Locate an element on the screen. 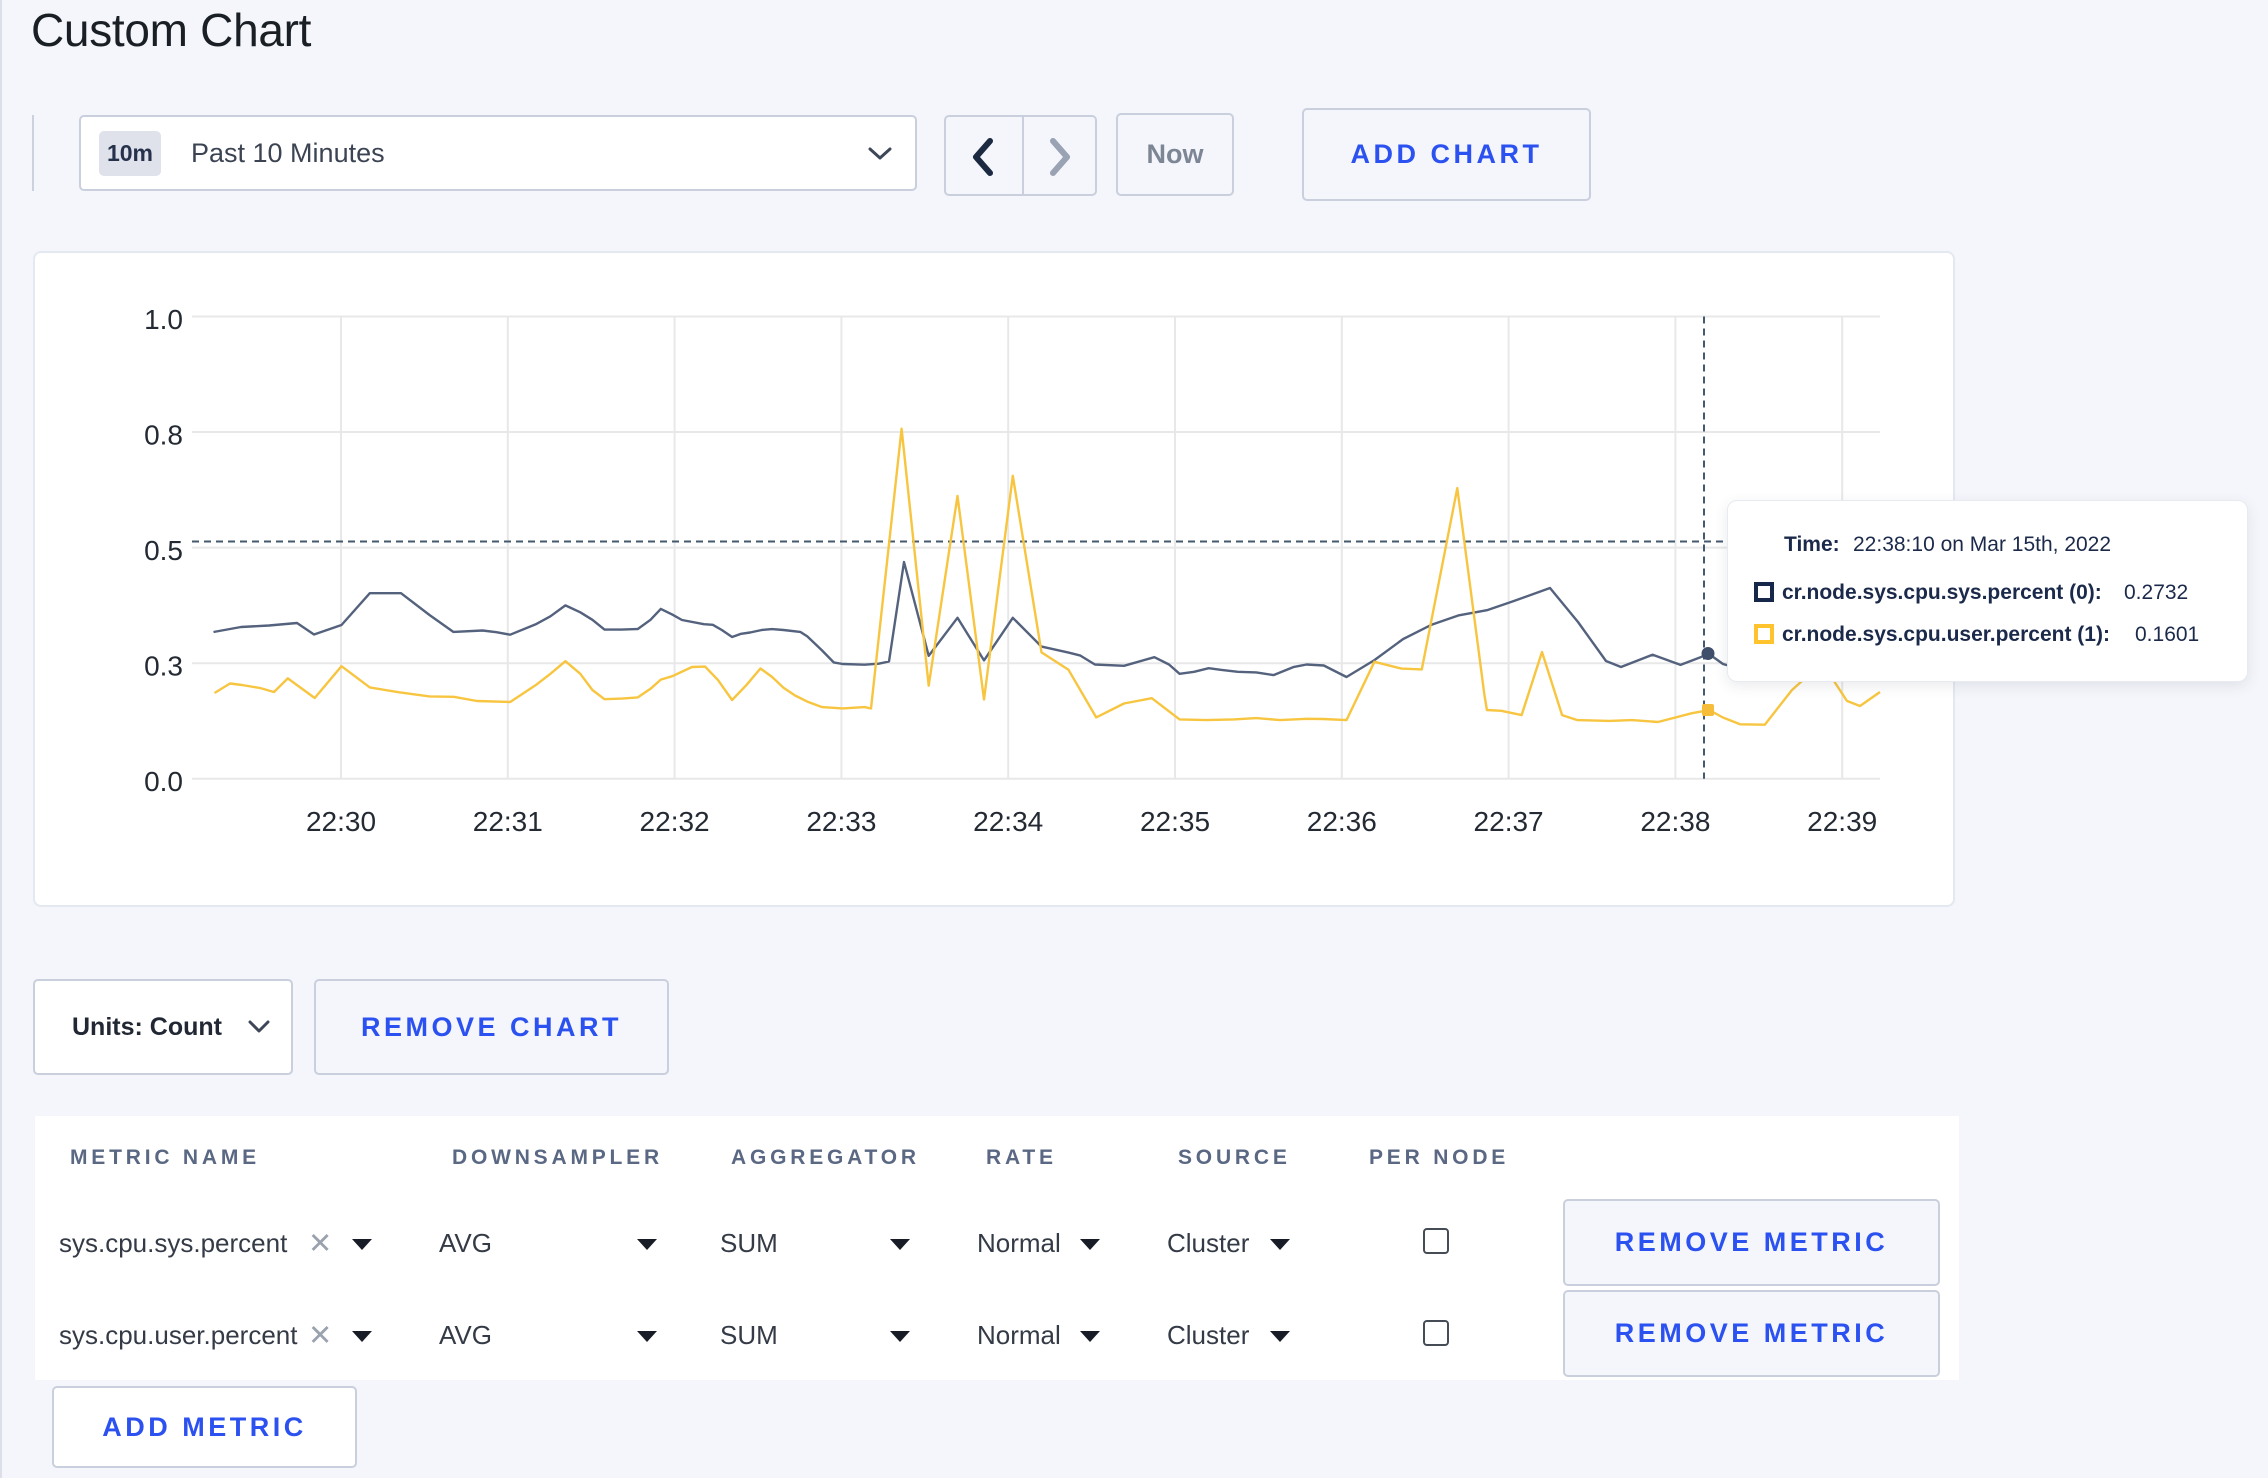 This screenshot has width=2268, height=1478. svg-text: 0.3 is located at coordinates (163, 666).